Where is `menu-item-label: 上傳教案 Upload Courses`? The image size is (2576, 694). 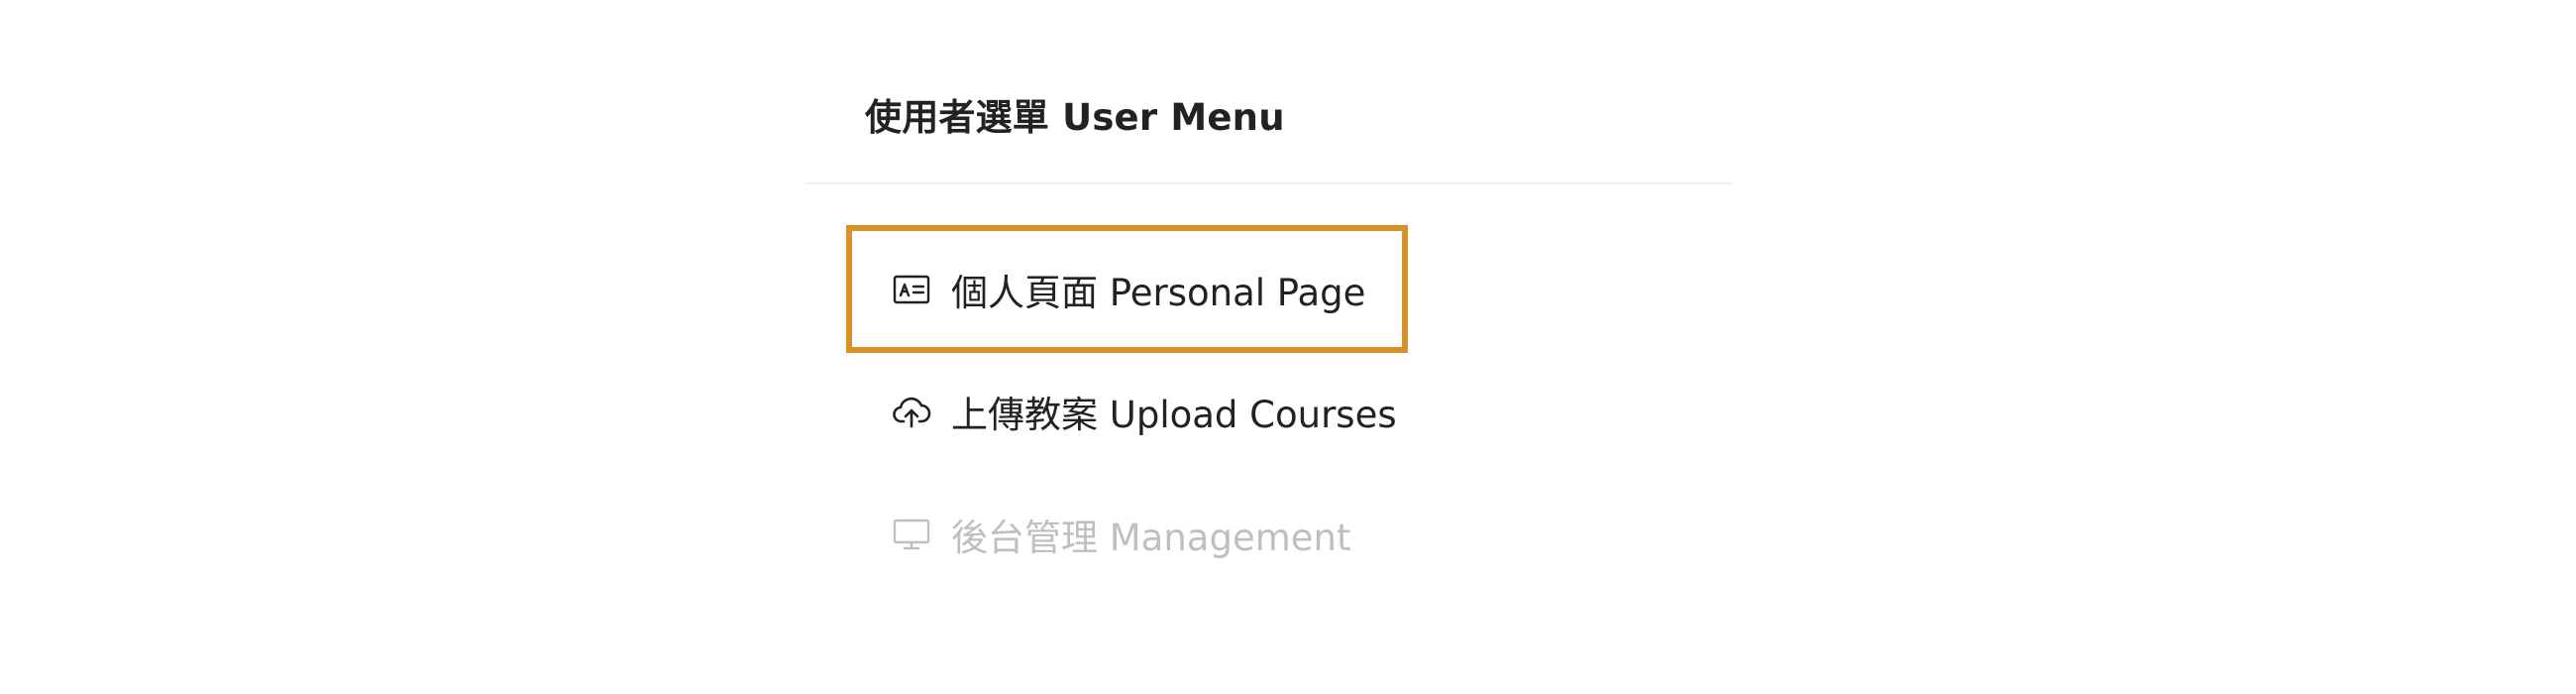
menu-item-label: 上傳教案 Upload Courses is located at coordinates (1174, 414).